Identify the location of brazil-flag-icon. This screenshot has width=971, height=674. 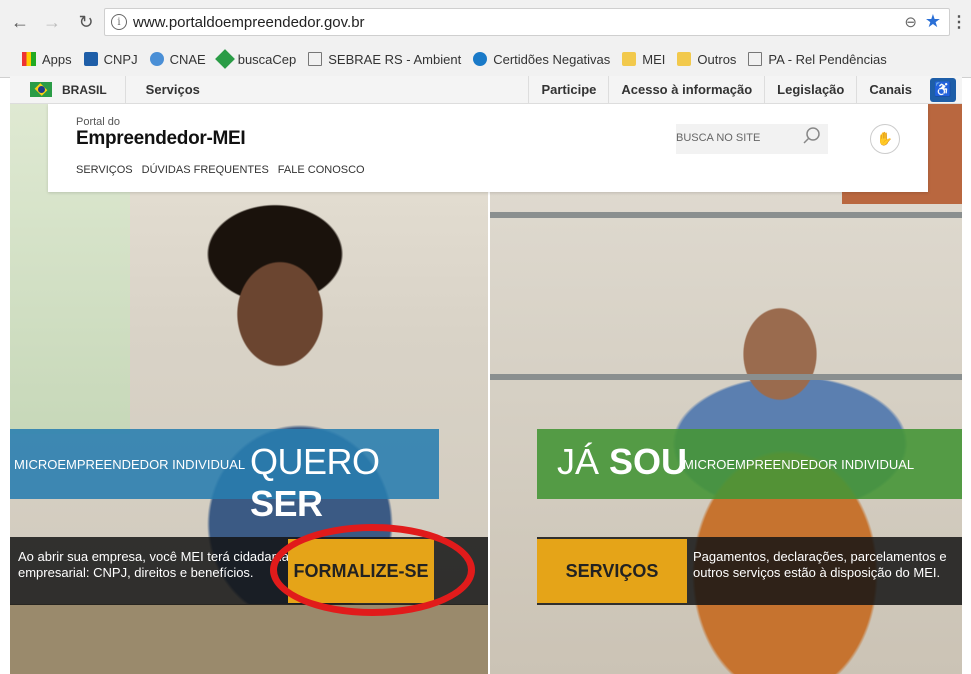
(41, 89).